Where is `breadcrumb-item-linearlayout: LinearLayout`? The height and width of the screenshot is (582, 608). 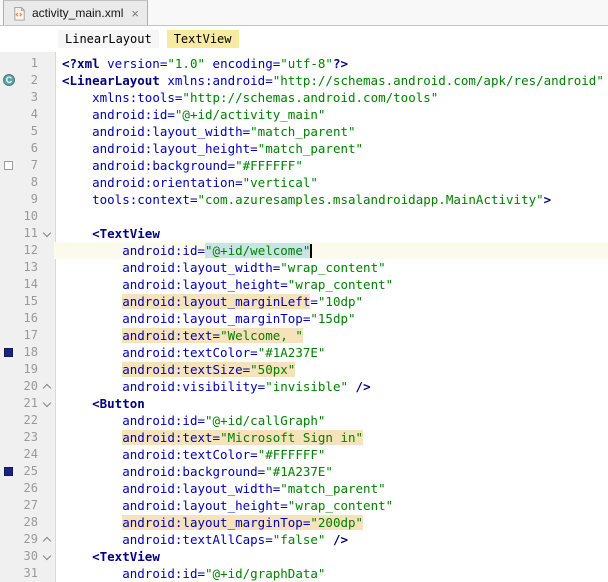 breadcrumb-item-linearlayout: LinearLayout is located at coordinates (108, 39).